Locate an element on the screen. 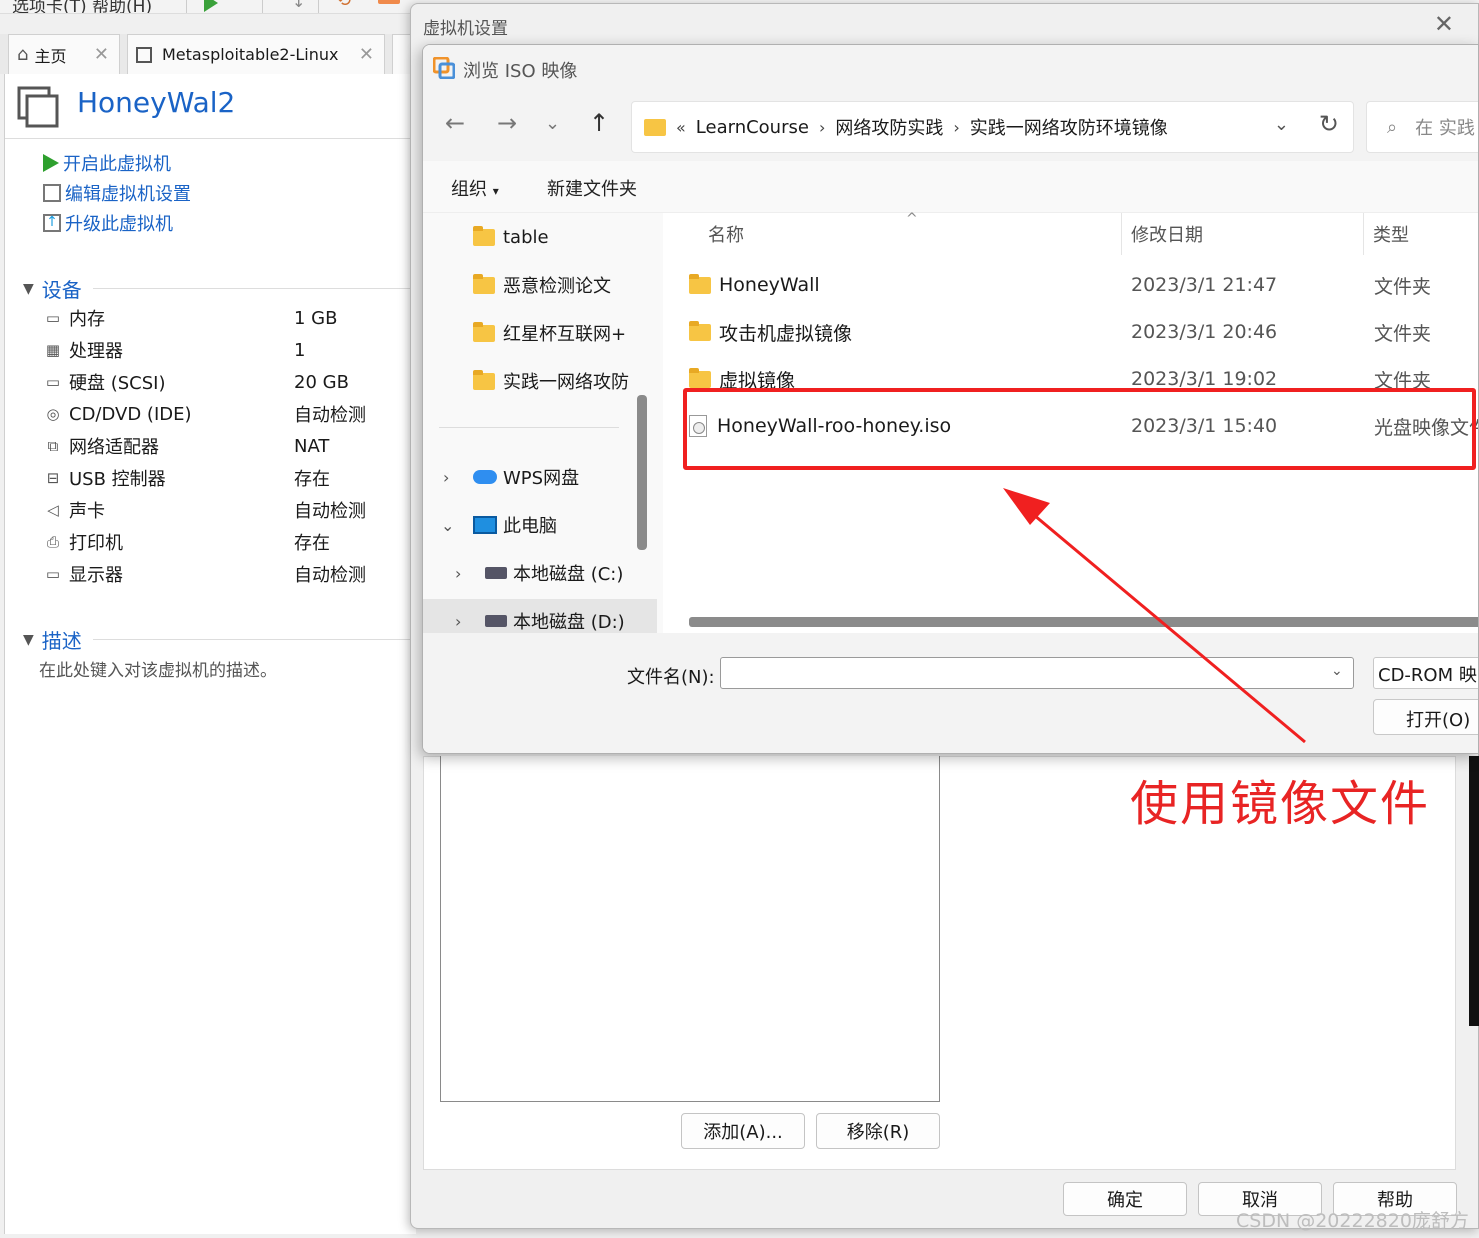 The image size is (1479, 1238). description-text: 在此处键入对该虚拟机的描述。 is located at coordinates (158, 668).